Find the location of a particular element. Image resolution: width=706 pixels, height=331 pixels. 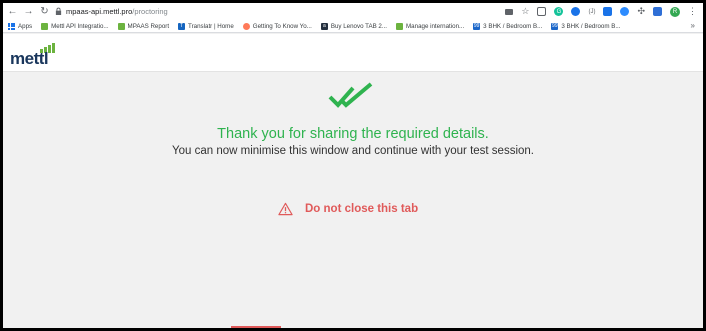

bookmark-item: T Translatr | Home is located at coordinates (206, 26).